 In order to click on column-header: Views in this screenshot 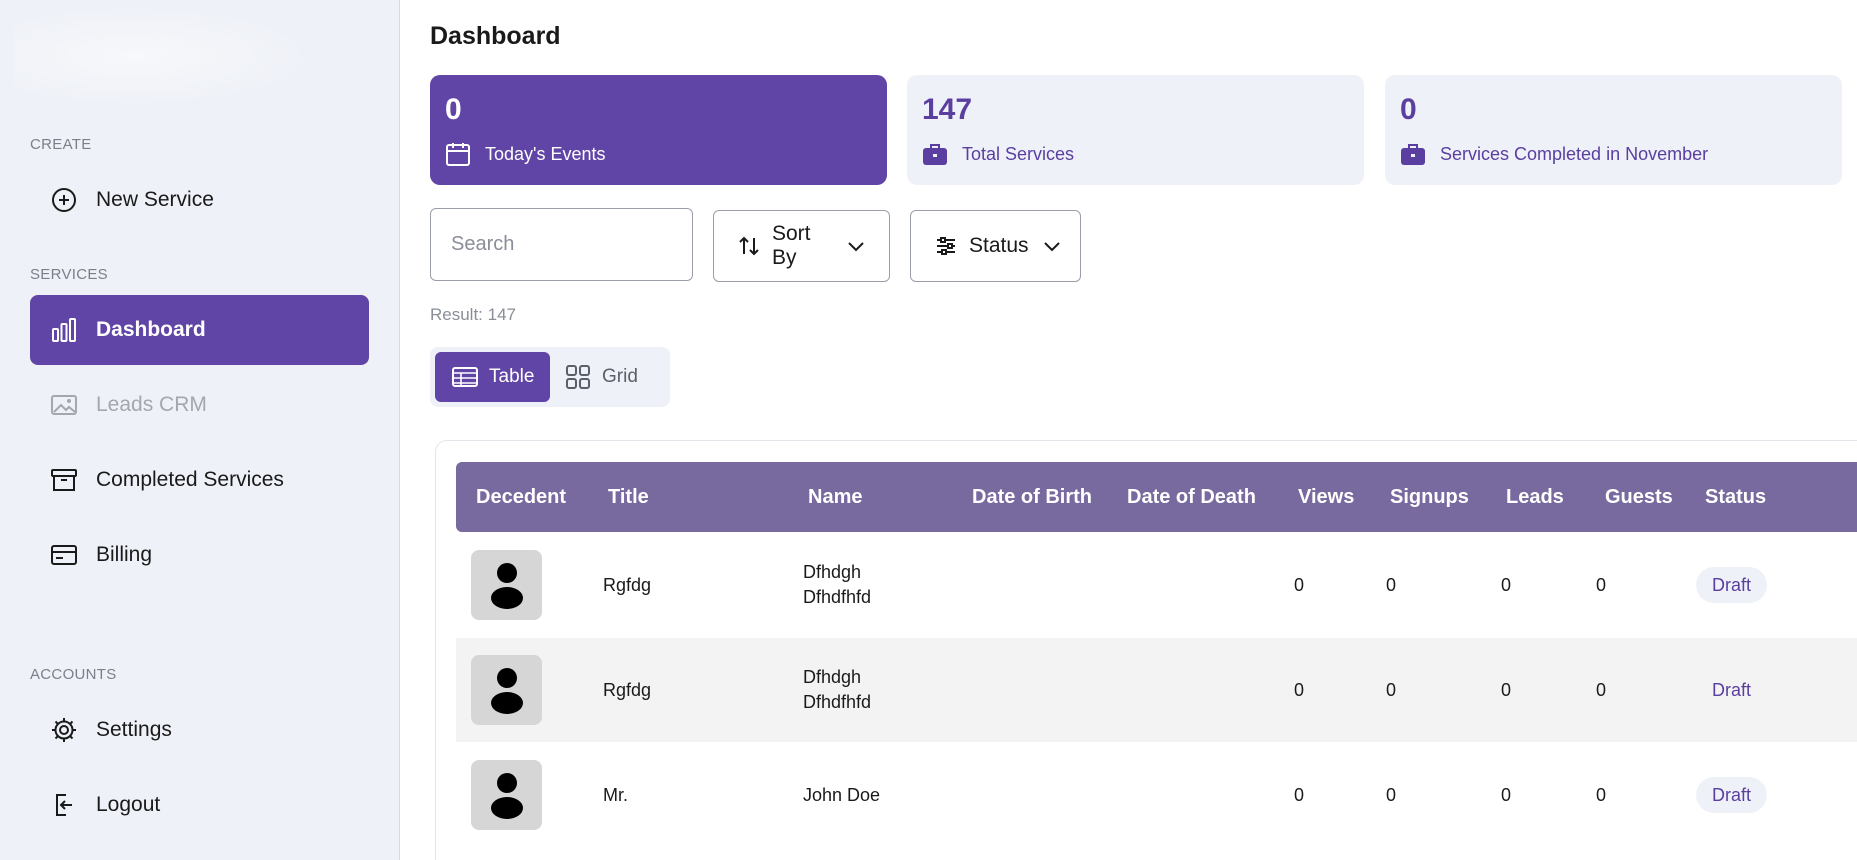, I will do `click(1326, 497)`.